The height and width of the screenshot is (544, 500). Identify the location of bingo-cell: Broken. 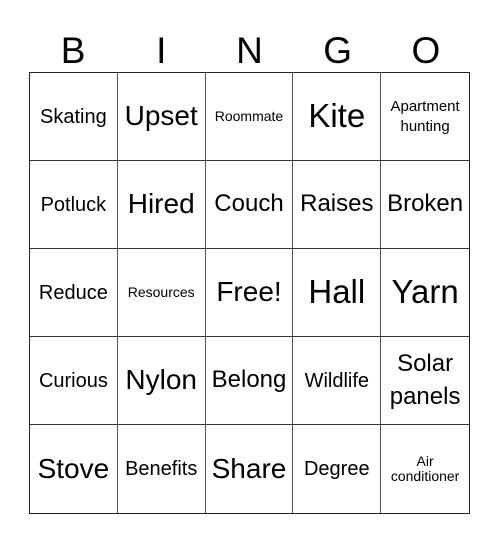
(425, 205).